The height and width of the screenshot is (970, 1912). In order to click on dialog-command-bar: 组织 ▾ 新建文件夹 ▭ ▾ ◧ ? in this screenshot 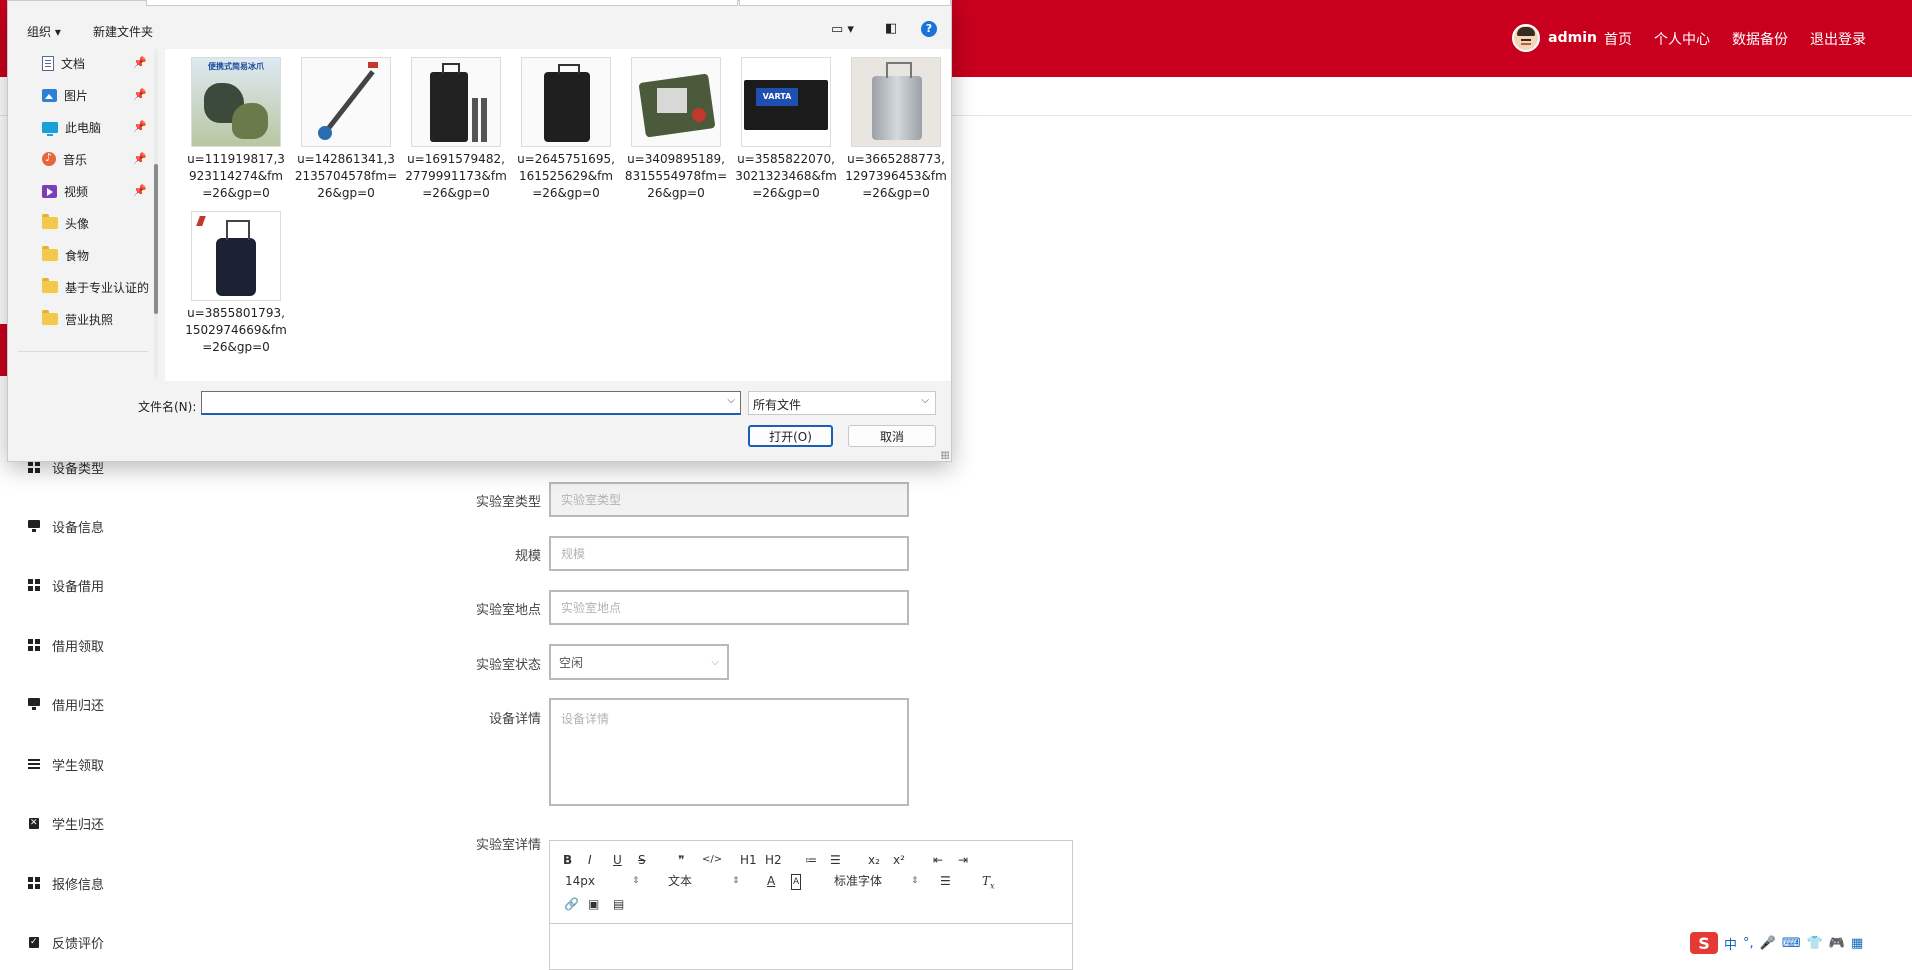, I will do `click(479, 32)`.